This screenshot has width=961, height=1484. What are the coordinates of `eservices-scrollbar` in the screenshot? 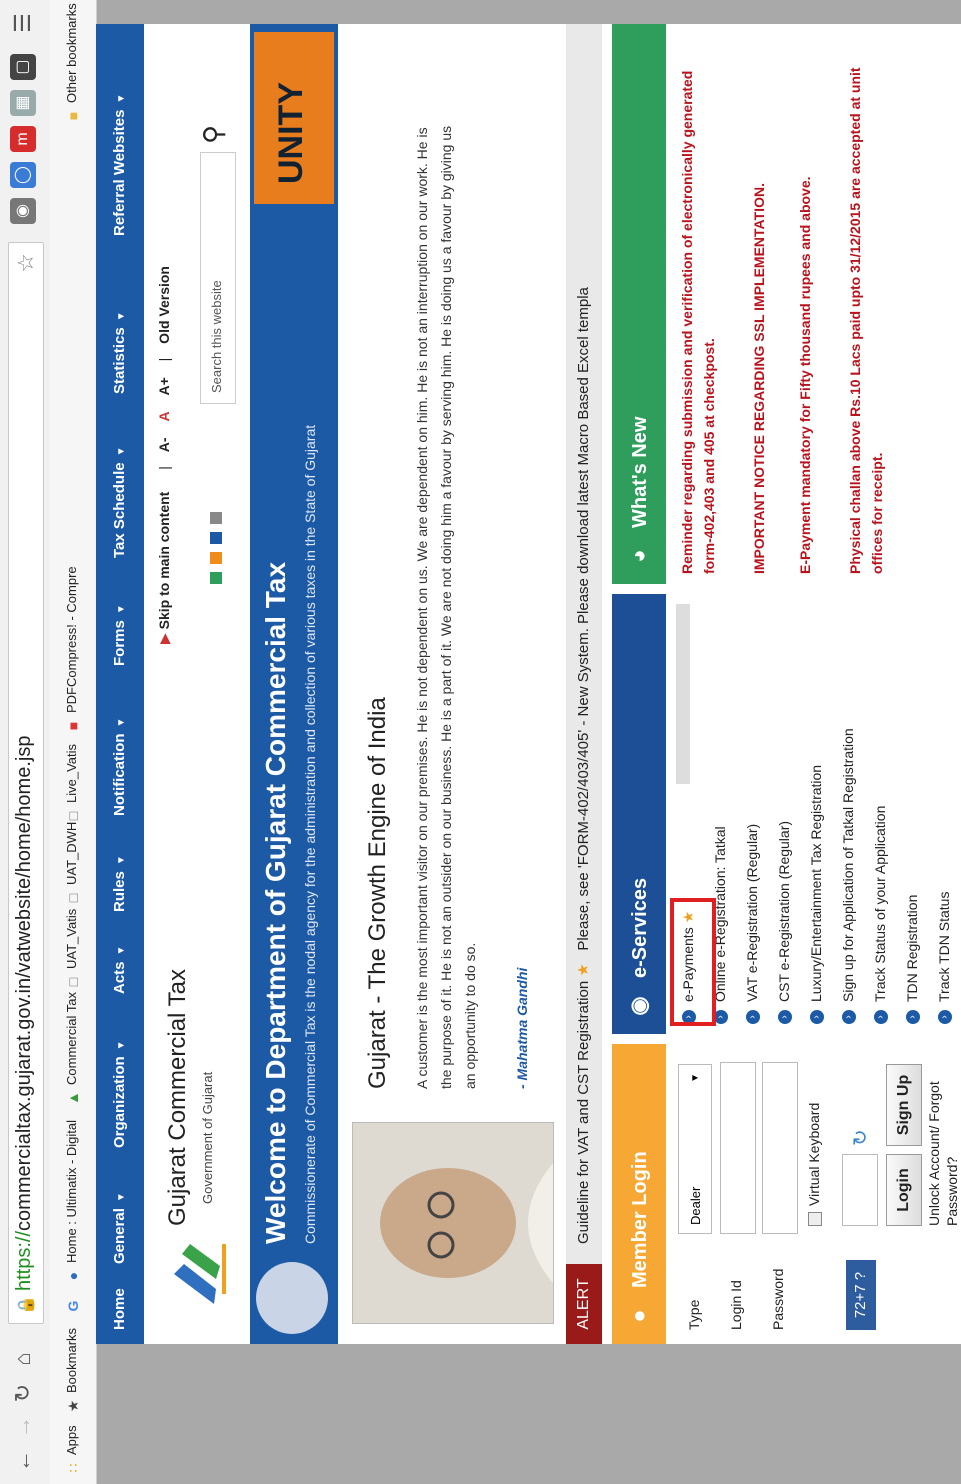 It's located at (683, 694).